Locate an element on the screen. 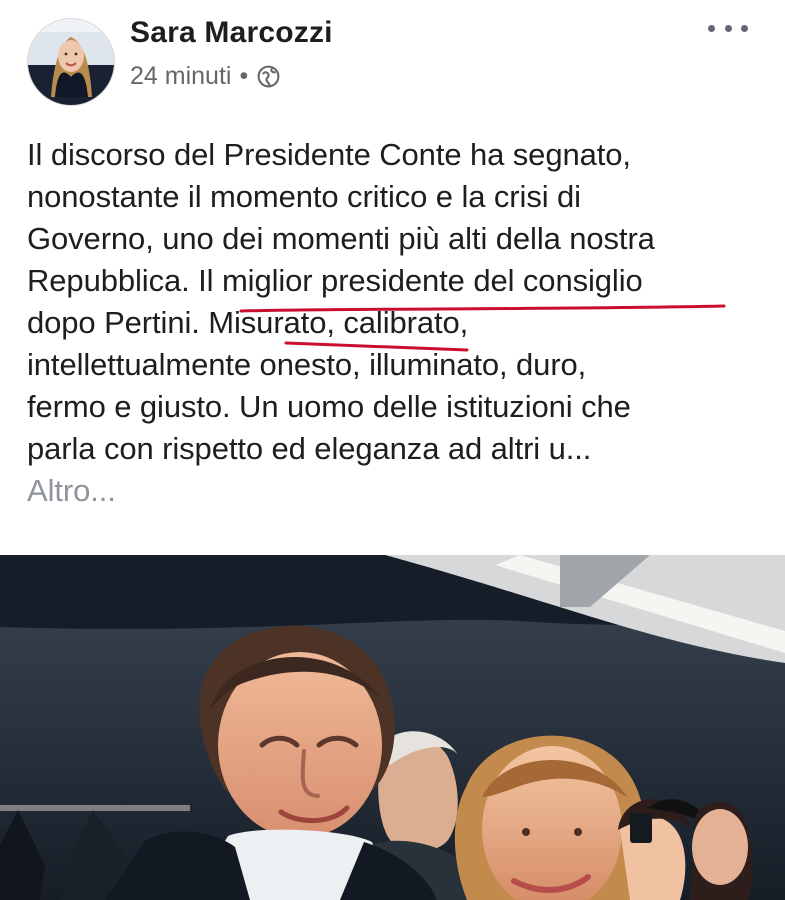  more-options-icon is located at coordinates (728, 28).